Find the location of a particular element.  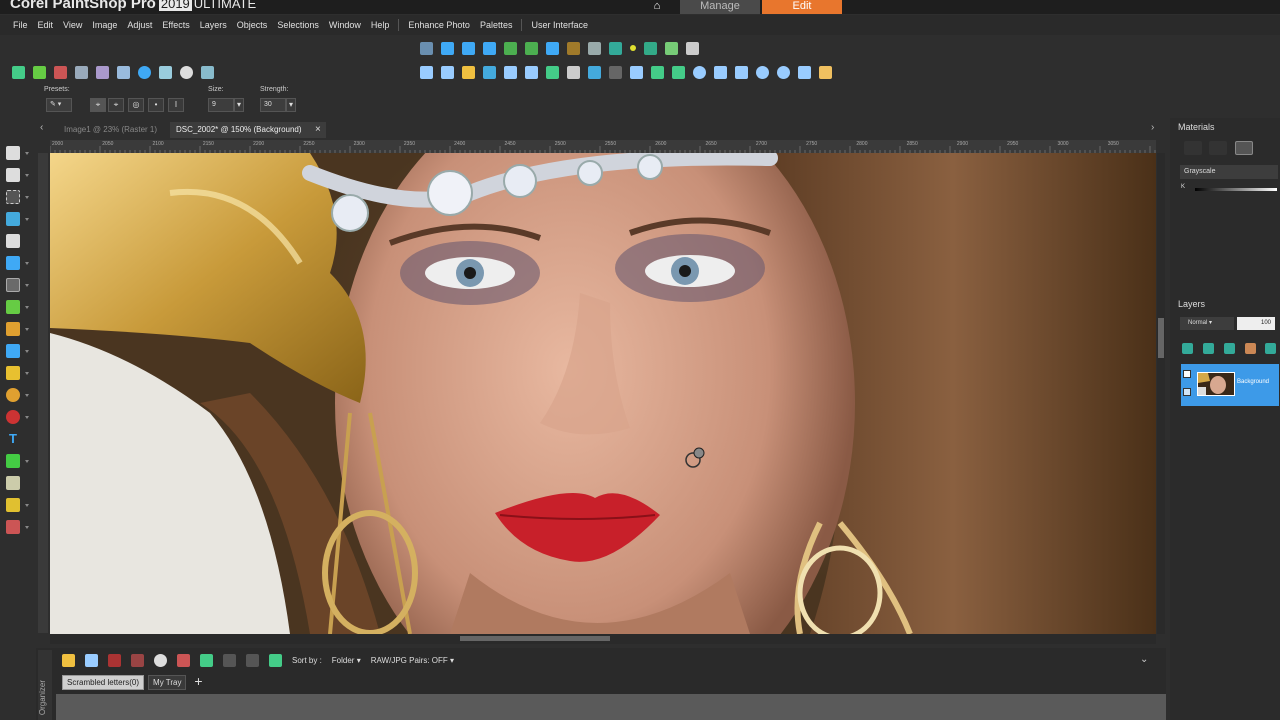

dot-icon is located at coordinates (633, 48).